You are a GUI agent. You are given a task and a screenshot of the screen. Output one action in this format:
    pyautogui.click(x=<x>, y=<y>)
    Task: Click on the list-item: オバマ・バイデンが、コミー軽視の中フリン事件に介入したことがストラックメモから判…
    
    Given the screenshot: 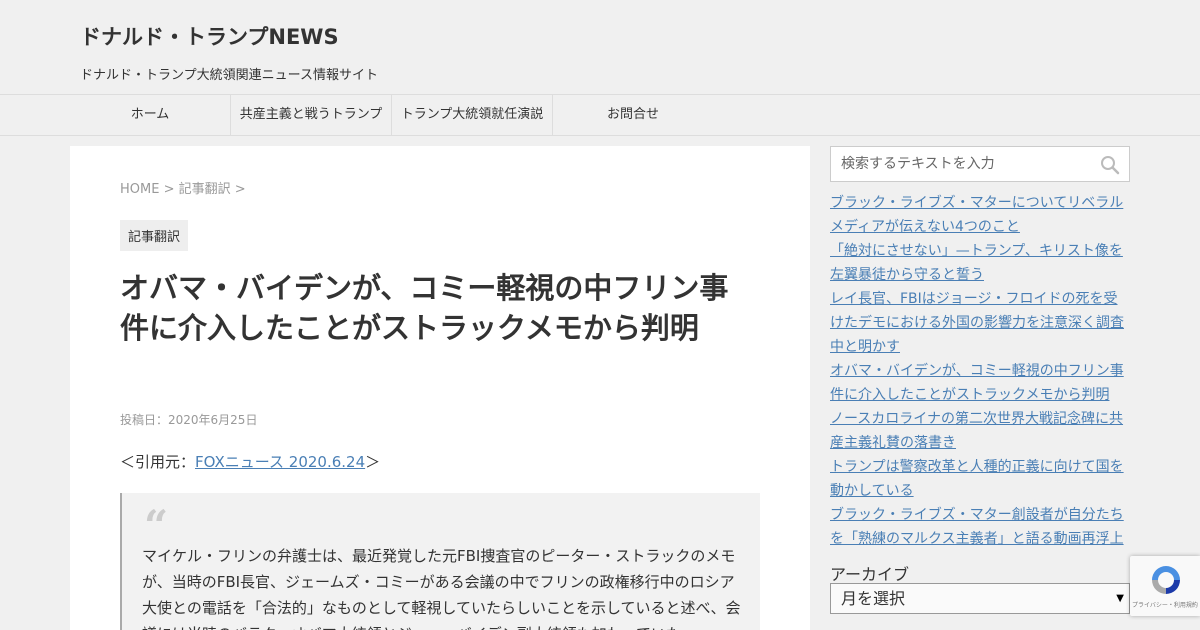 What is the action you would take?
    pyautogui.click(x=980, y=383)
    